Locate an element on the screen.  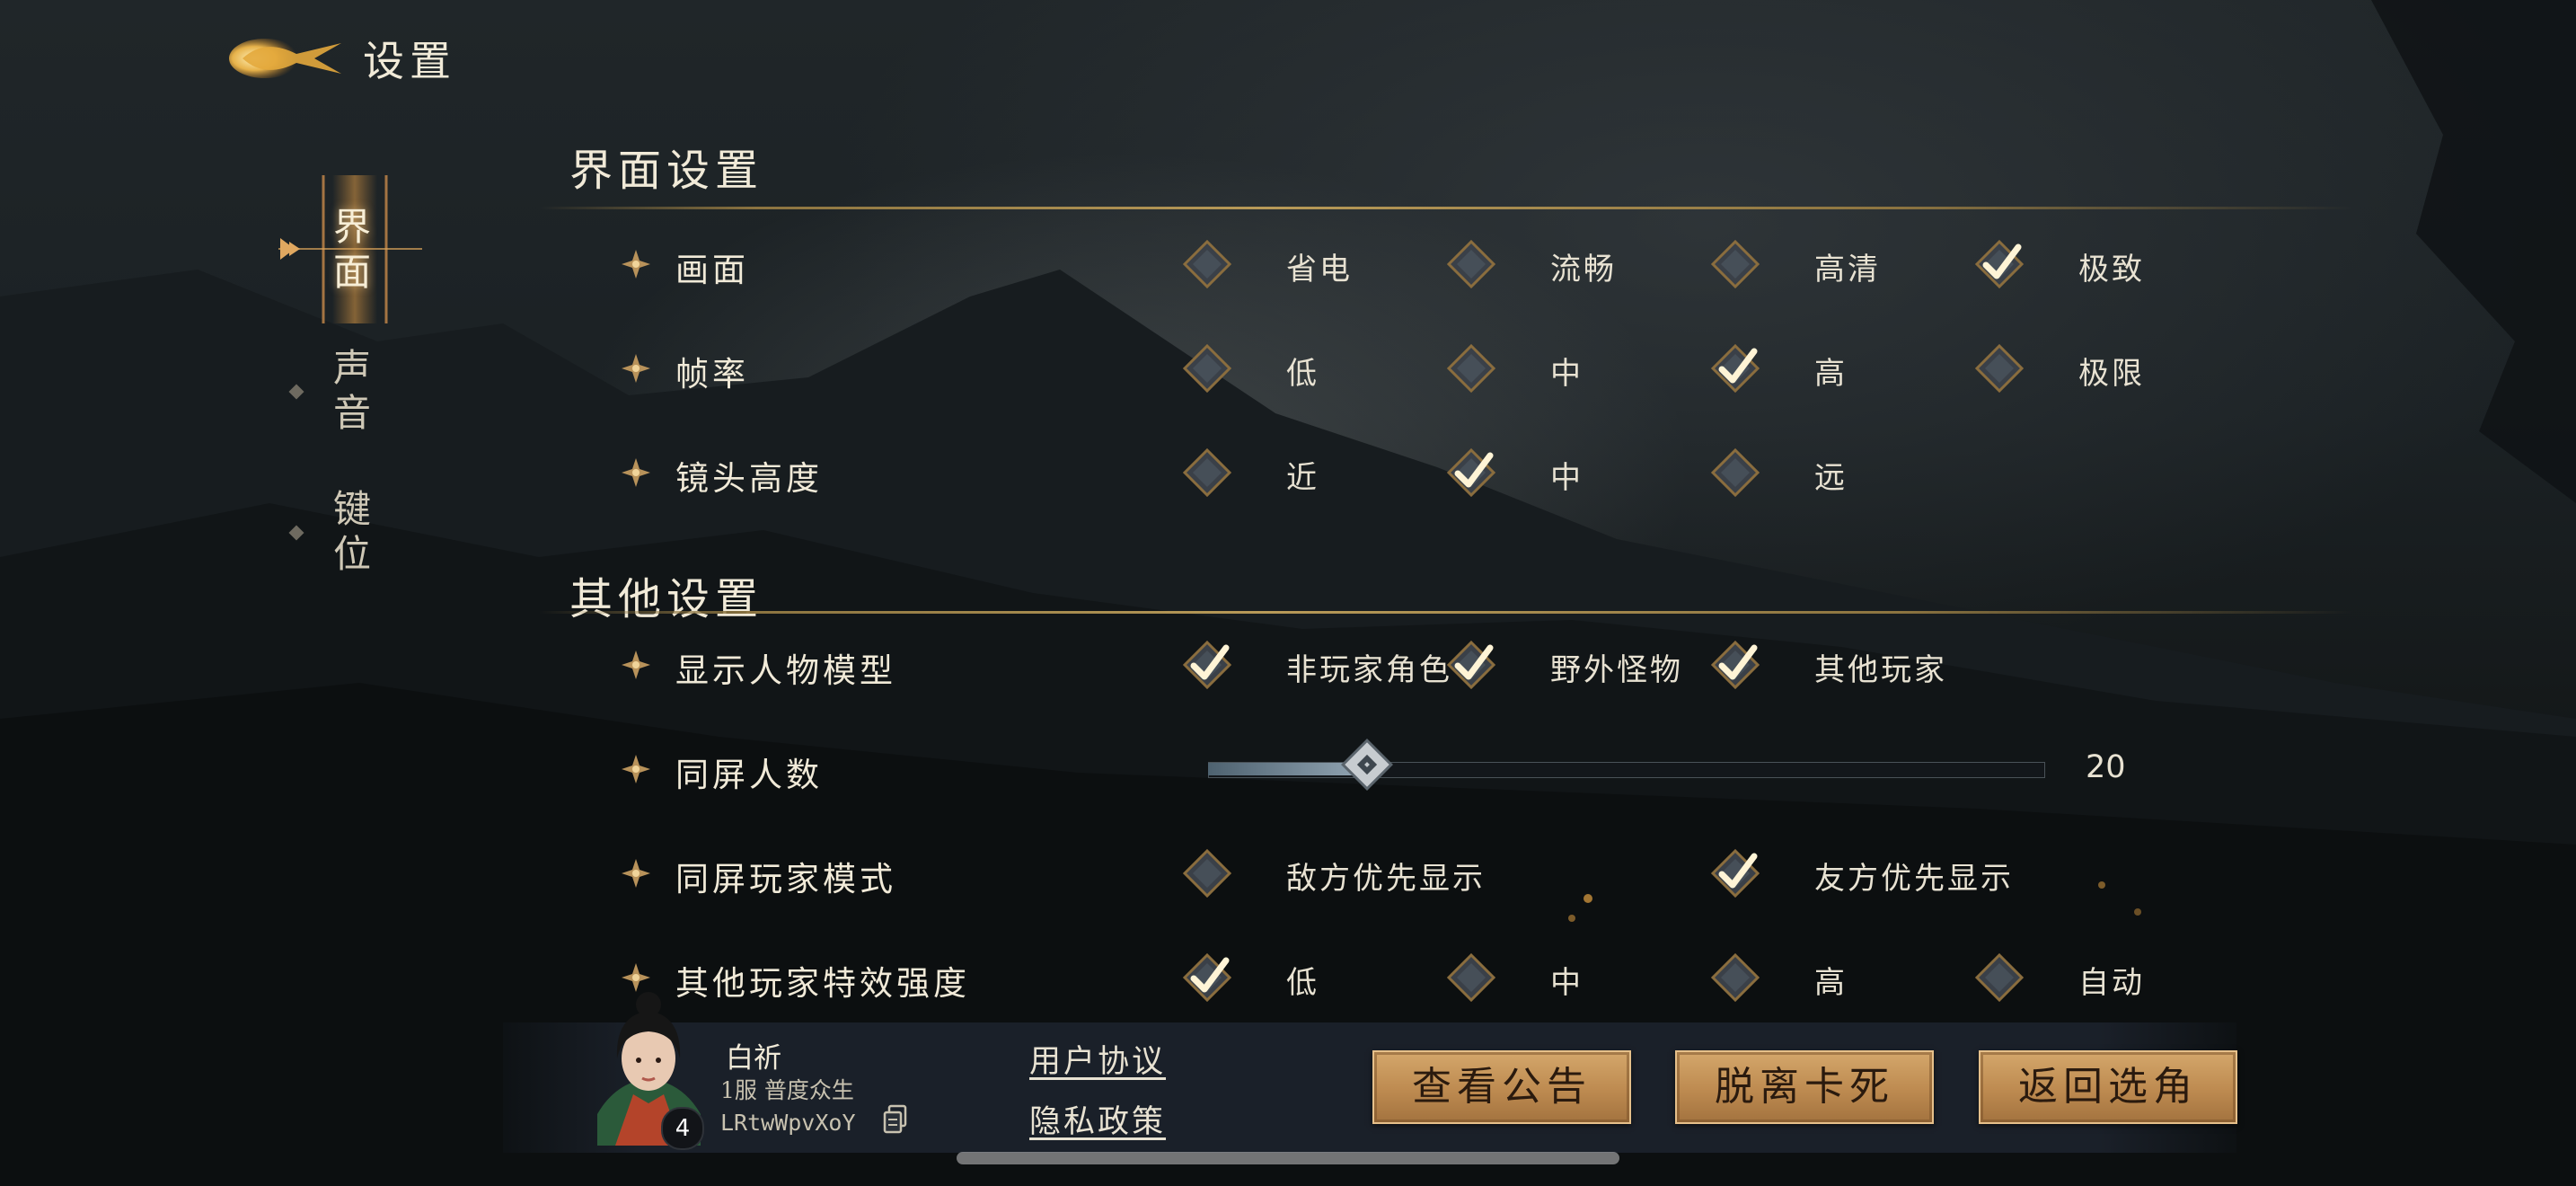
onscreen-count-value: 20 is located at coordinates (2106, 767).